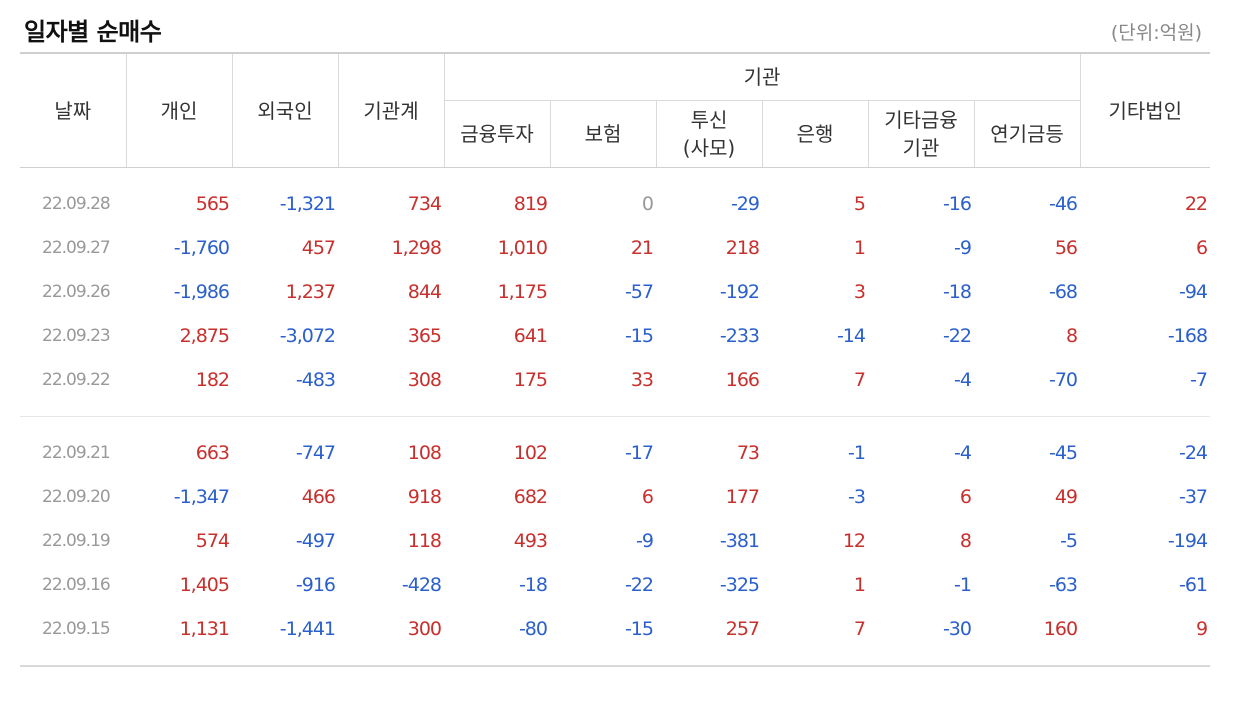  I want to click on header-institution-group: 기관, so click(762, 76).